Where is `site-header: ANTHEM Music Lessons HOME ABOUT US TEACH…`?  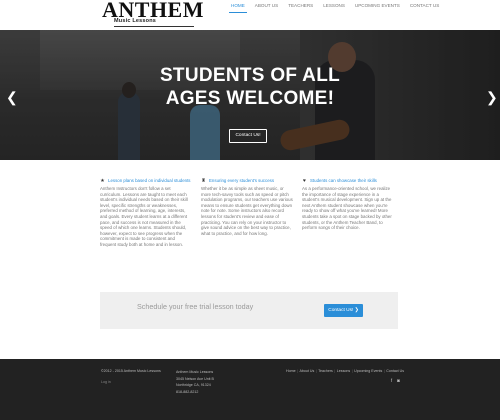
site-header: ANTHEM Music Lessons HOME ABOUT US TEACH… is located at coordinates (250, 15).